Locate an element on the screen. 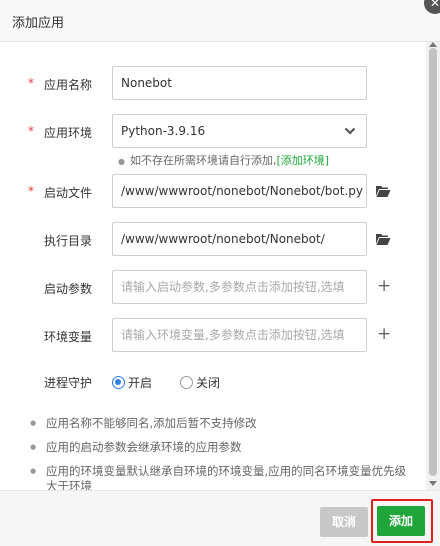 The height and width of the screenshot is (546, 440). app-env-select: Python-3.9.16 is located at coordinates (239, 131).